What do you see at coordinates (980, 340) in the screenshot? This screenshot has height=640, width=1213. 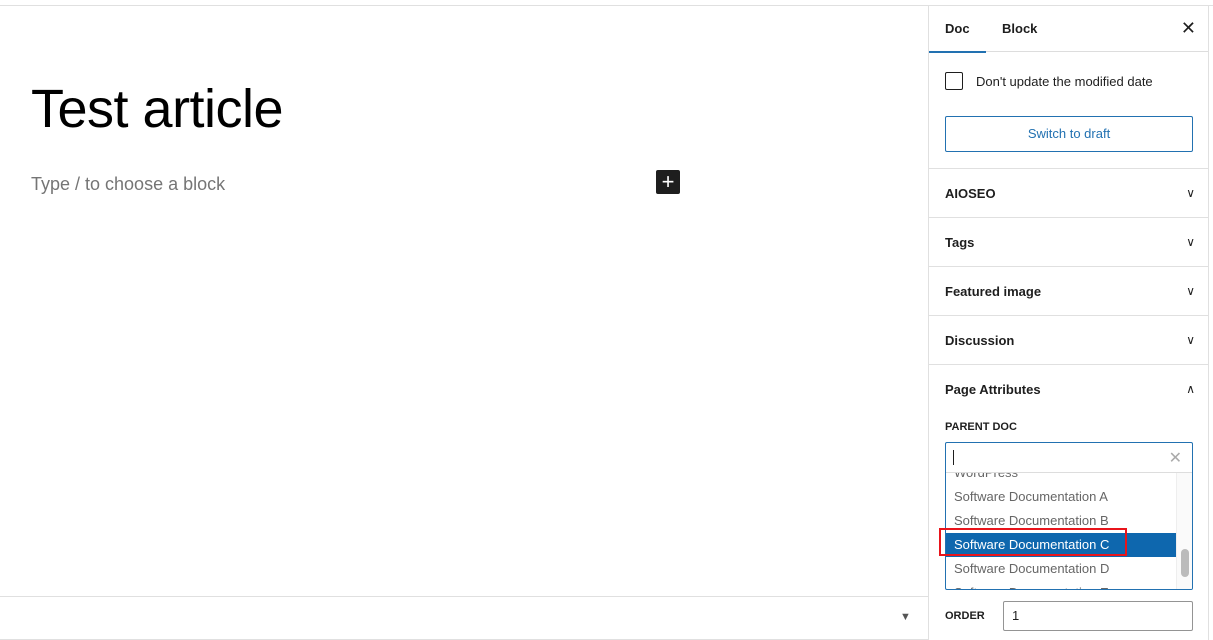 I see `panel-label: Discussion` at bounding box center [980, 340].